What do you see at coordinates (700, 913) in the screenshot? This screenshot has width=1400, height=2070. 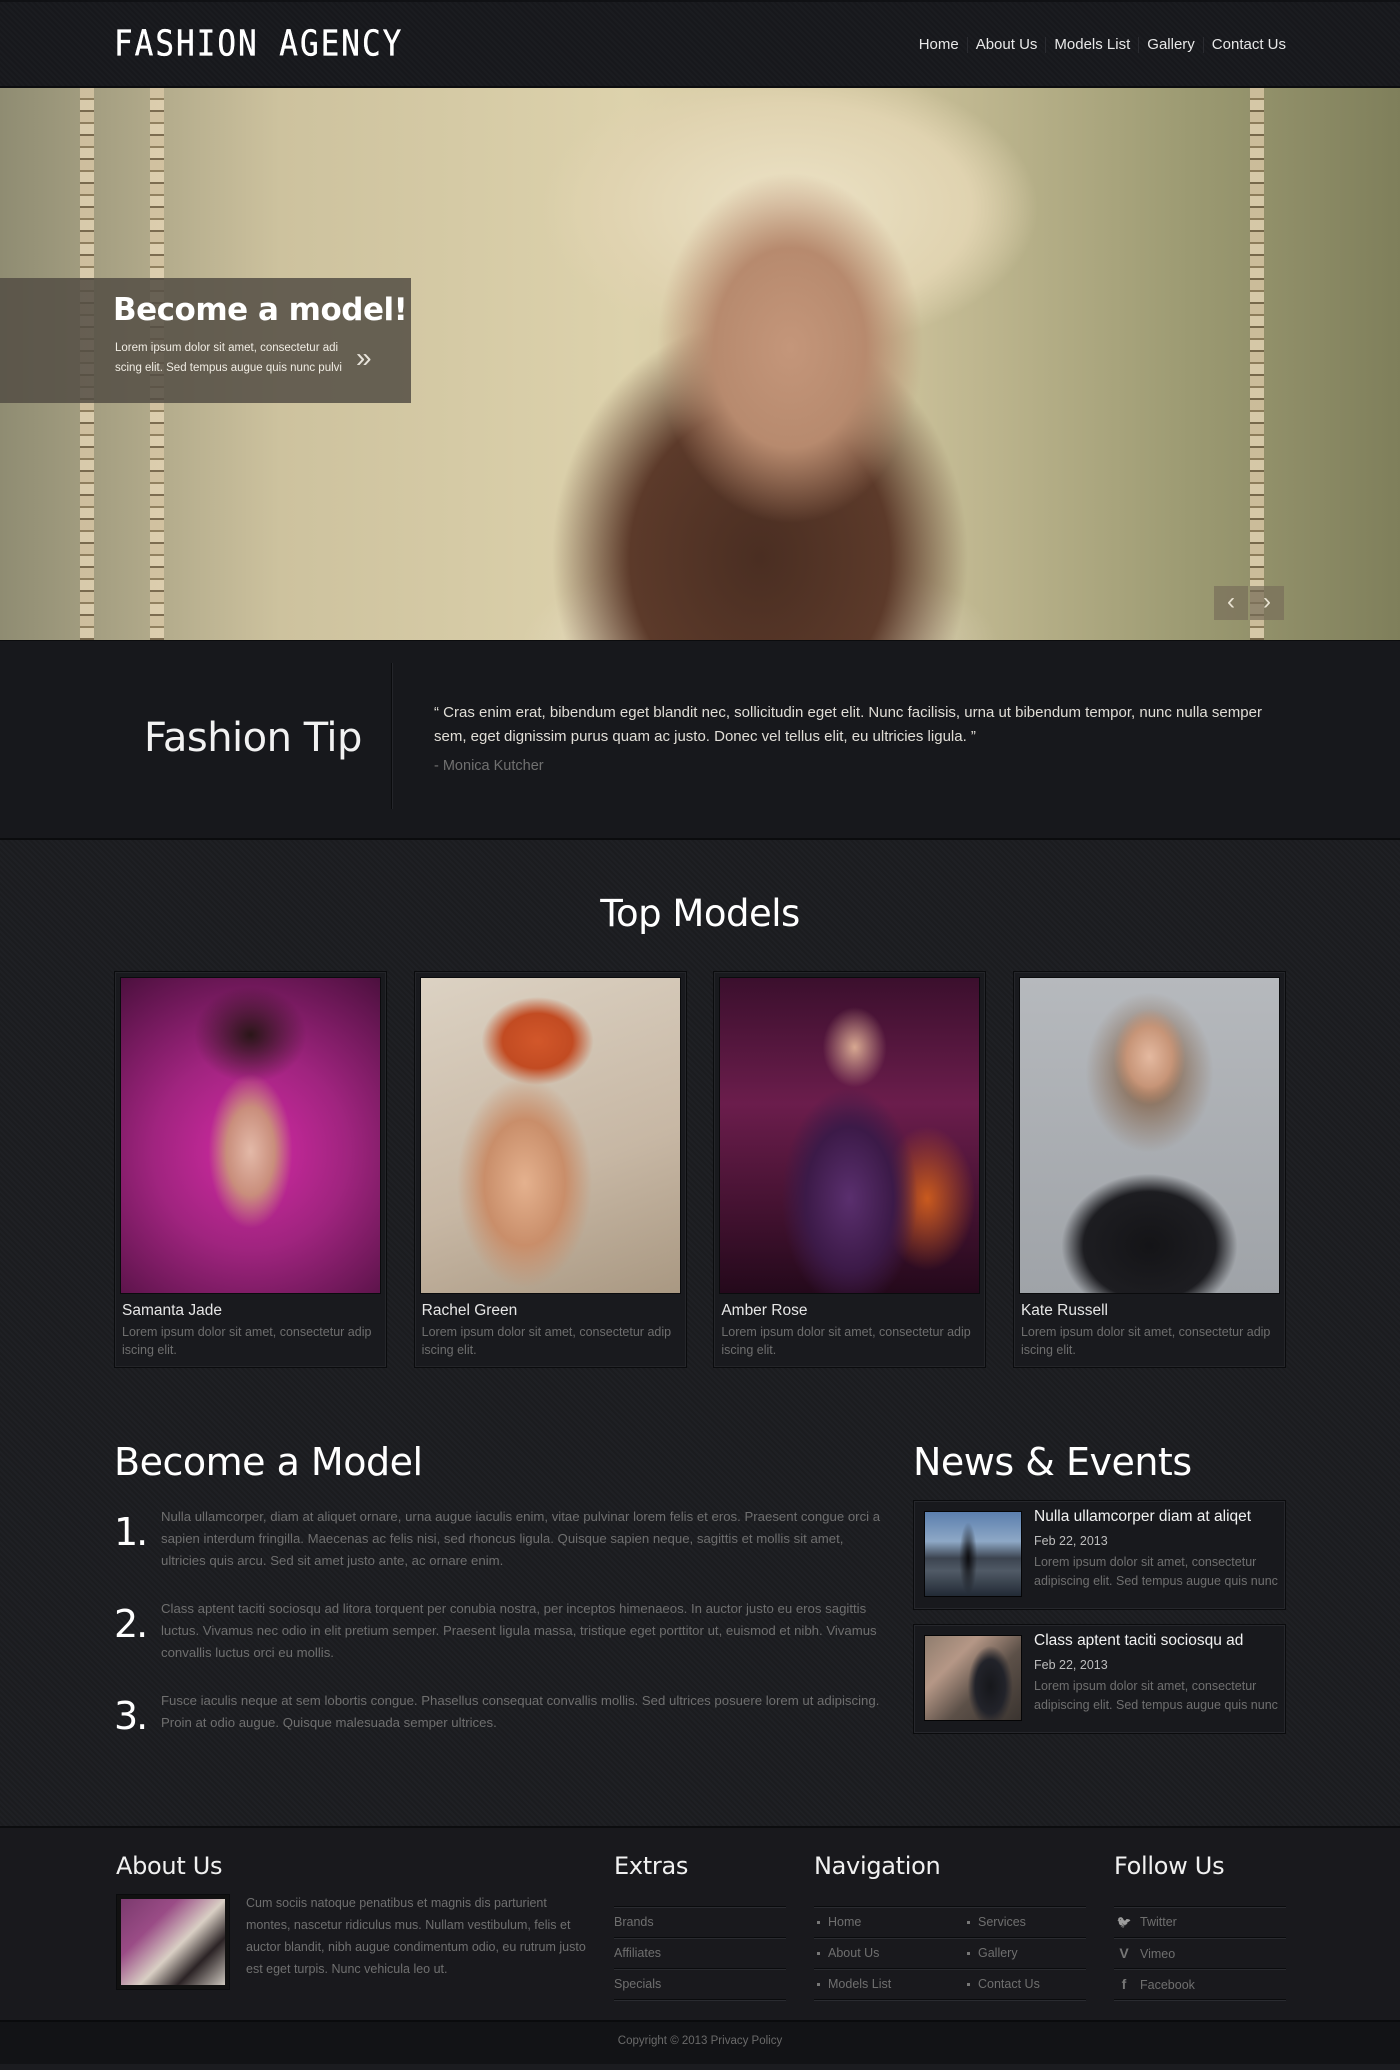 I see `top-models-title: Top Models` at bounding box center [700, 913].